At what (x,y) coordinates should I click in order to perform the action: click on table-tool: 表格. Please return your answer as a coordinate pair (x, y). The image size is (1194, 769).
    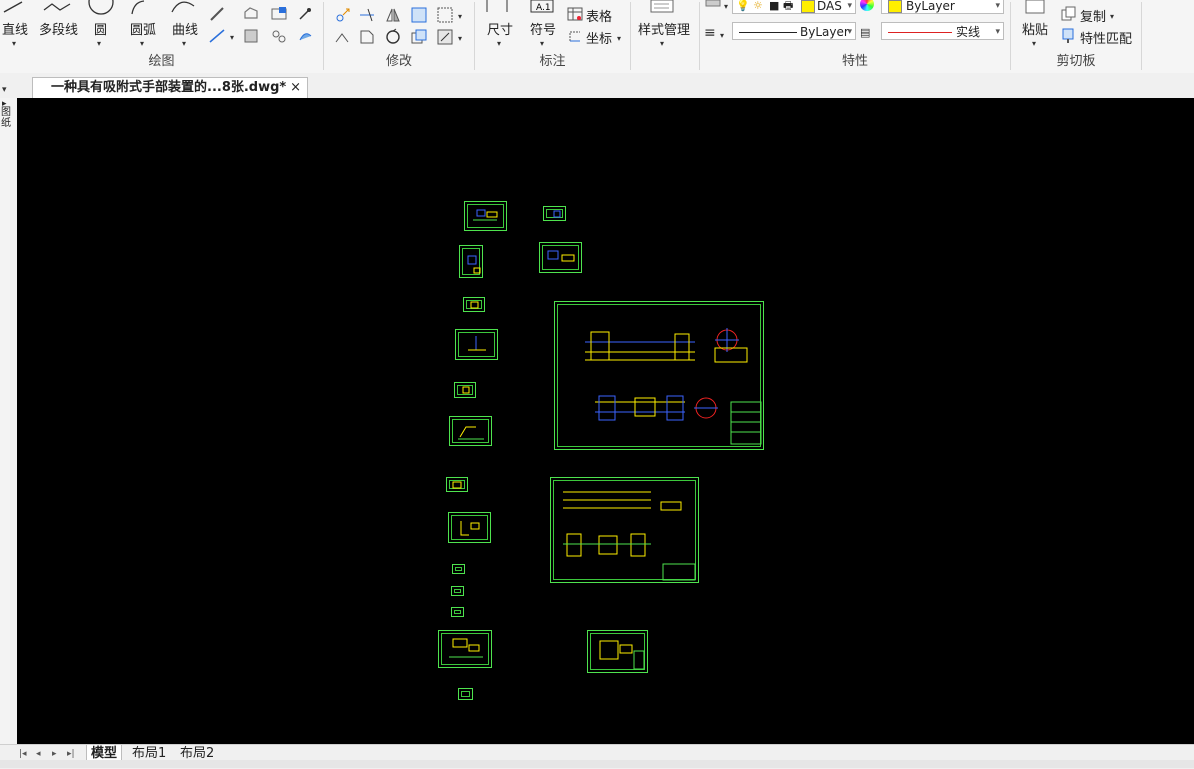
    Looking at the image, I should click on (599, 15).